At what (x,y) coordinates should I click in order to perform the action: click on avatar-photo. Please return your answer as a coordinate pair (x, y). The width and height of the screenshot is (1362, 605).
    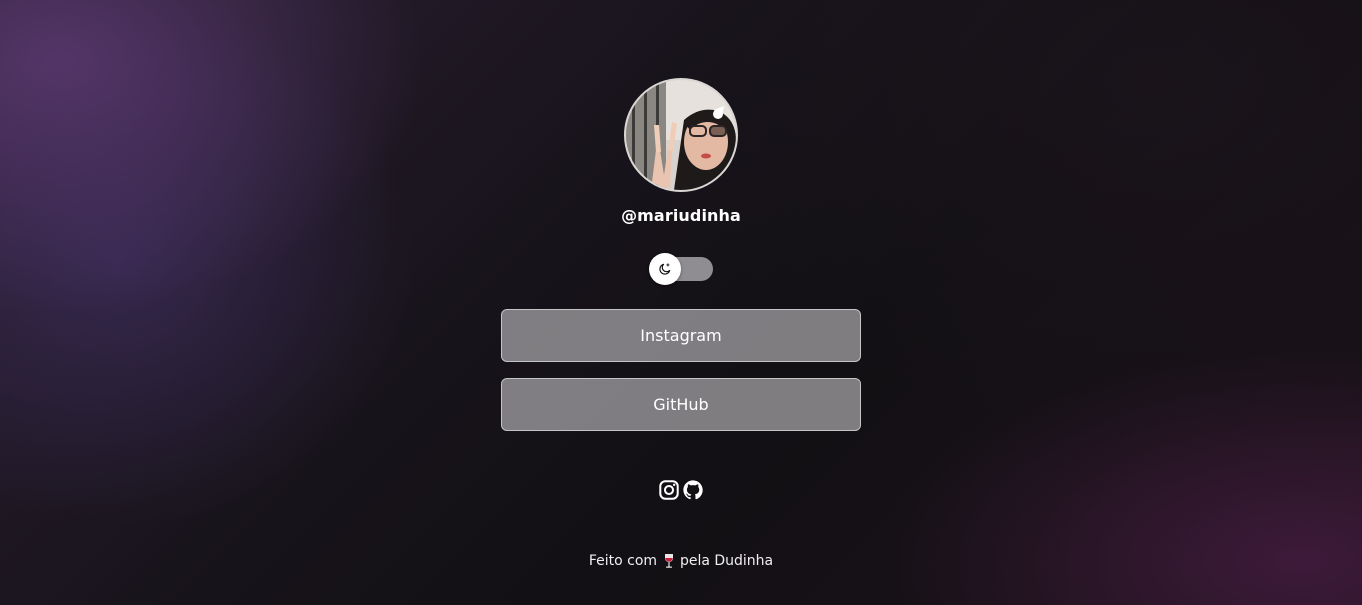
    Looking at the image, I should click on (681, 135).